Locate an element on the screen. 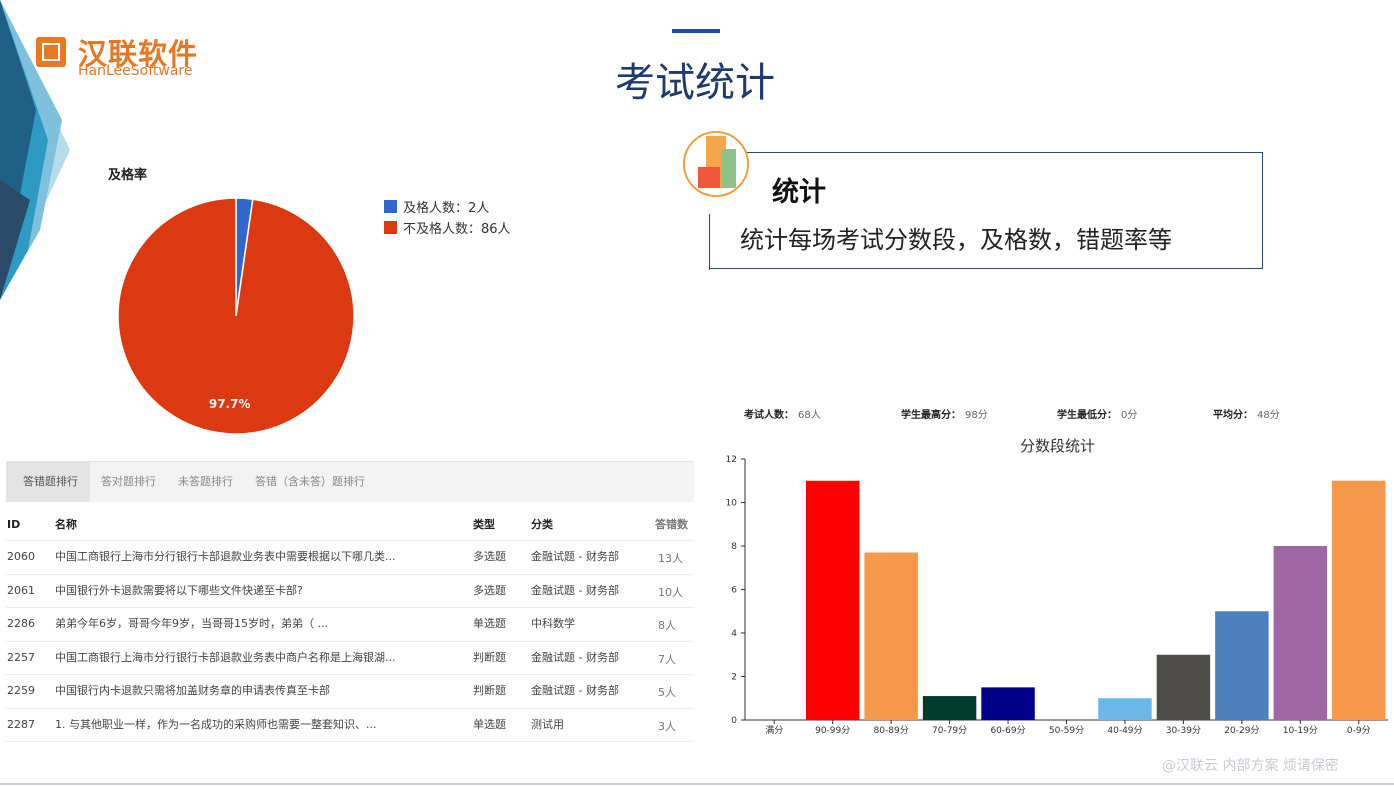 Image resolution: width=1394 pixels, height=787 pixels. x-tick-label: 80-89分 is located at coordinates (891, 730).